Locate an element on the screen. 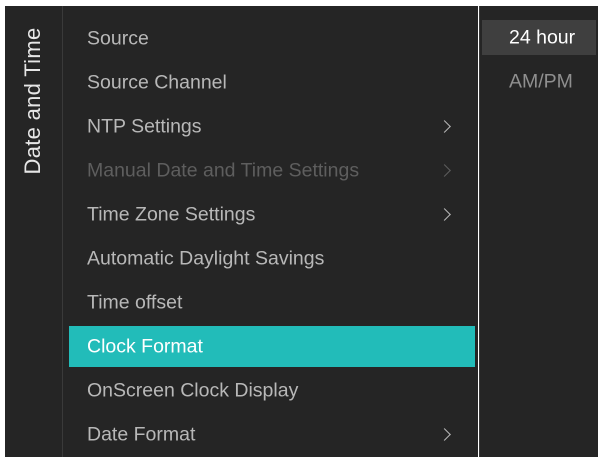 Image resolution: width=602 pixels, height=462 pixels. menu-item-date-format: Date Format is located at coordinates (272, 434).